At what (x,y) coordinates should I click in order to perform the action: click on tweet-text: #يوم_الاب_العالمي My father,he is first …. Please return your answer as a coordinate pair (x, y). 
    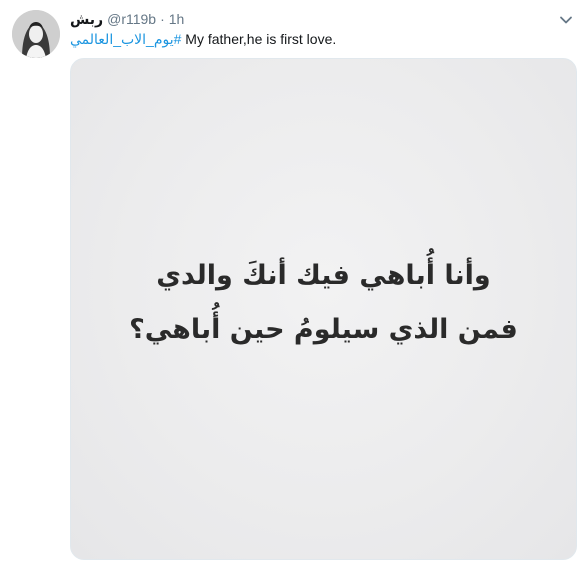
    Looking at the image, I should click on (203, 39).